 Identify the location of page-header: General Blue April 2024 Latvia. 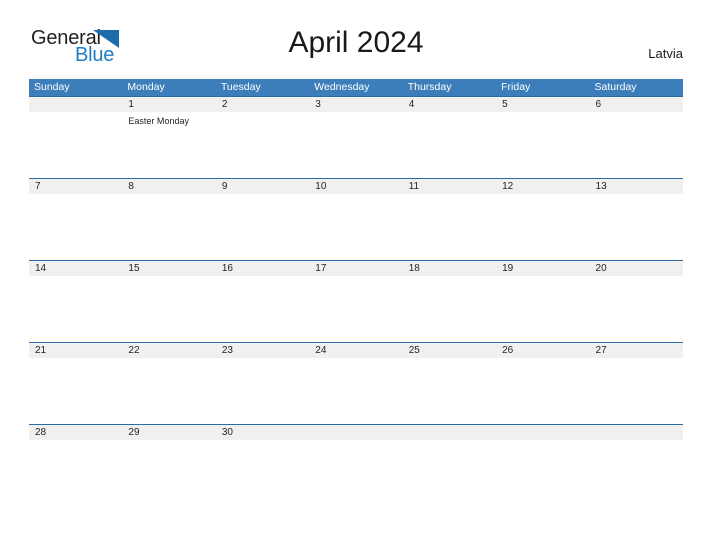
(356, 32).